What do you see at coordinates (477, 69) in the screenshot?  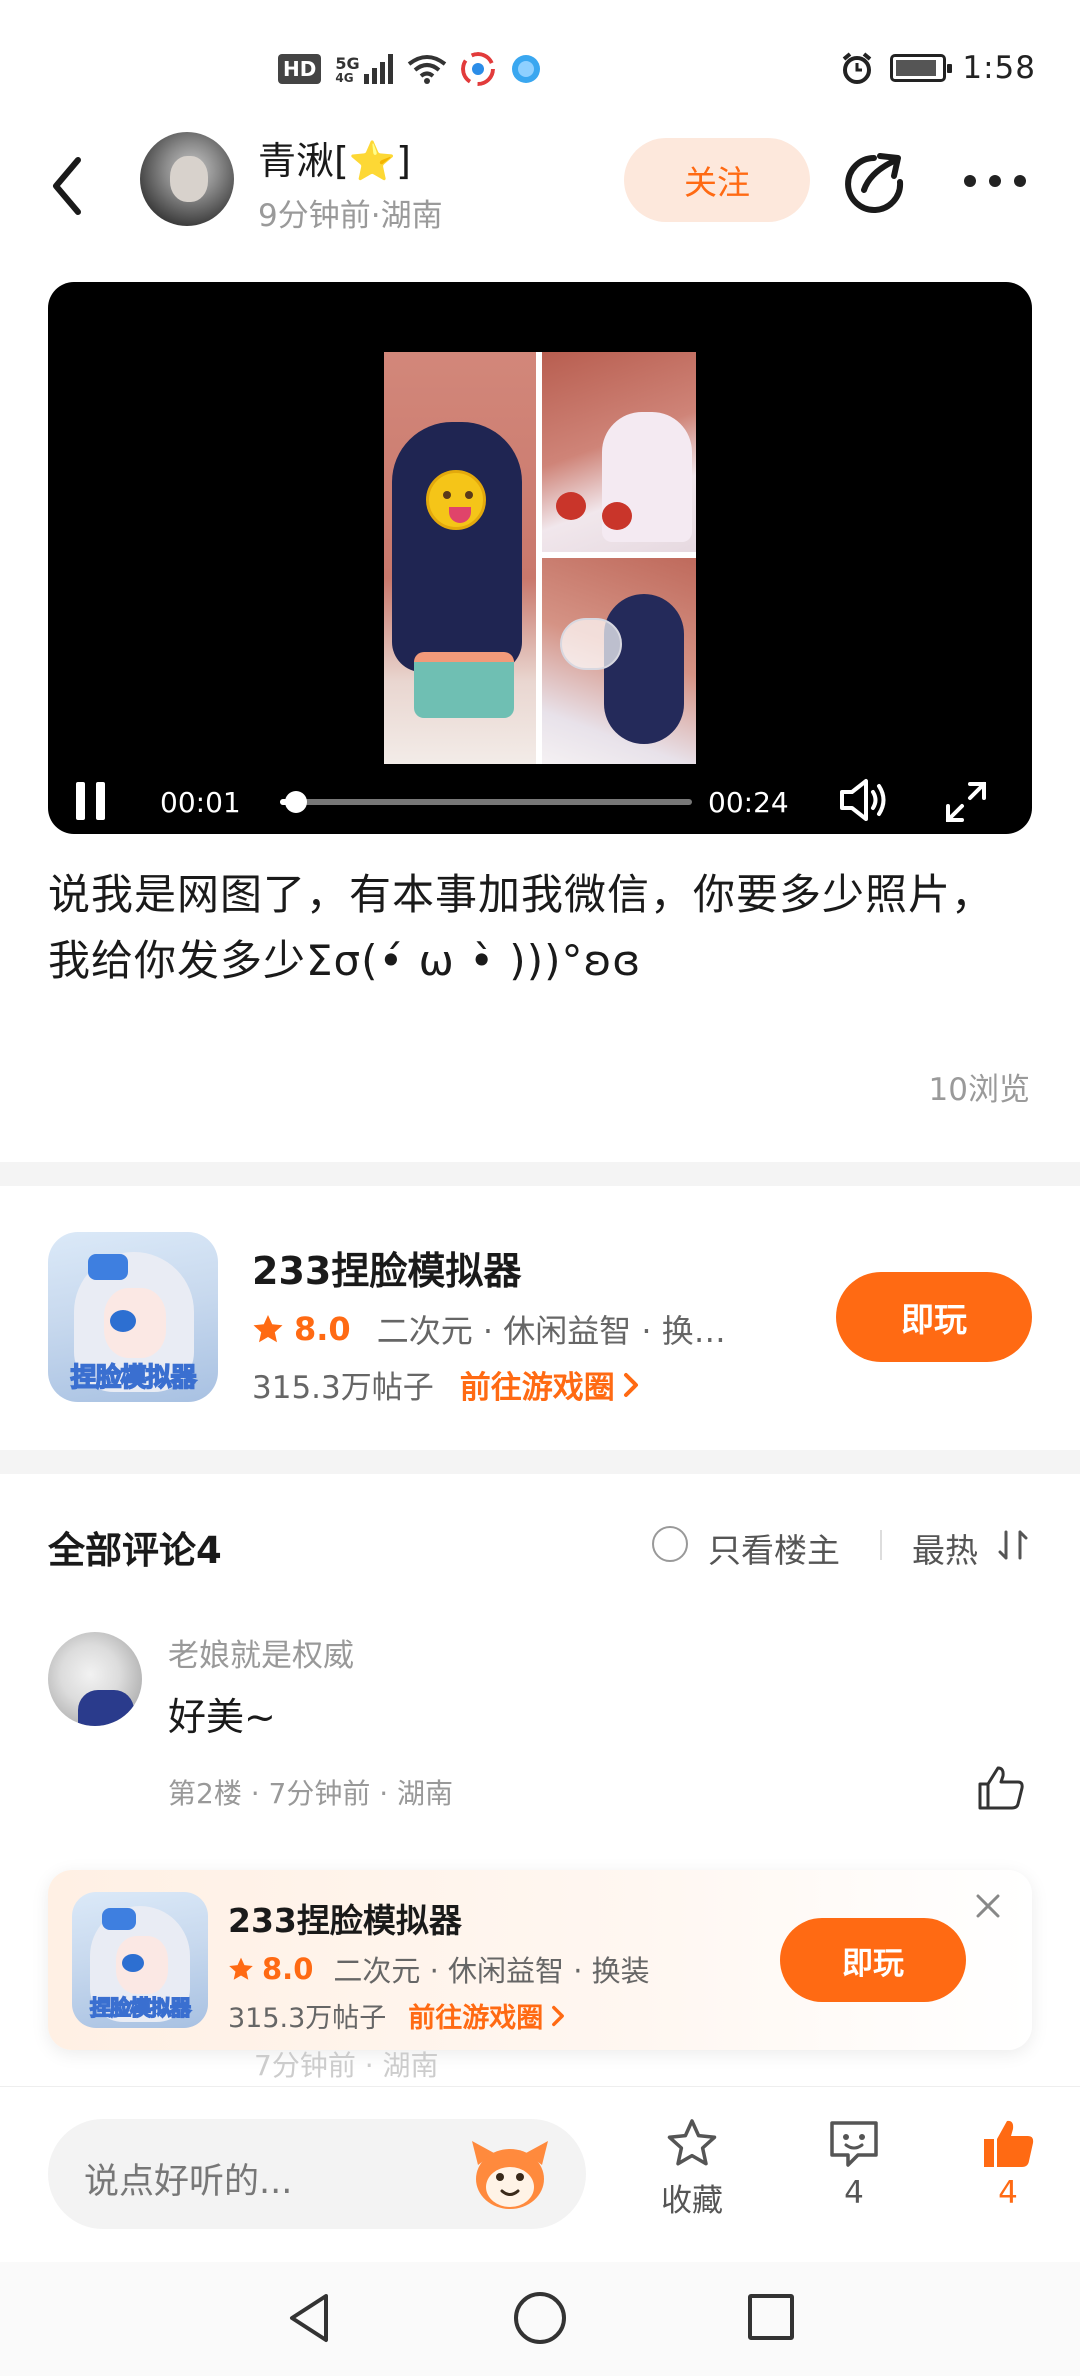 I see `app-notification-icon` at bounding box center [477, 69].